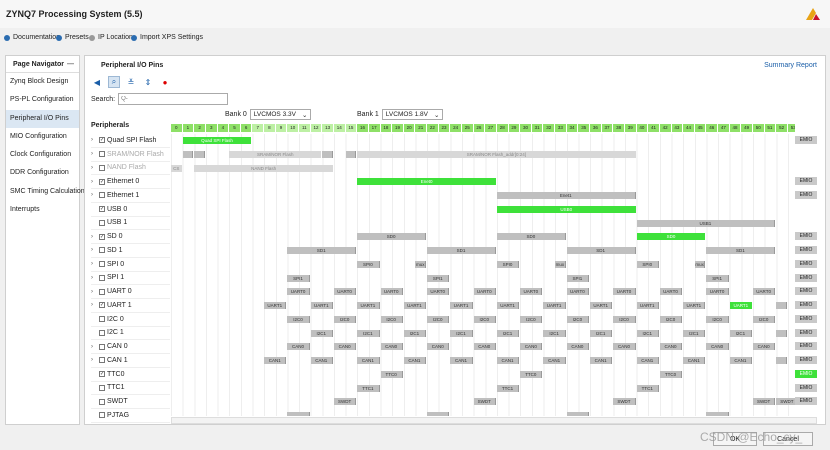  I want to click on pin-assignment: TTC1, so click(368, 388).